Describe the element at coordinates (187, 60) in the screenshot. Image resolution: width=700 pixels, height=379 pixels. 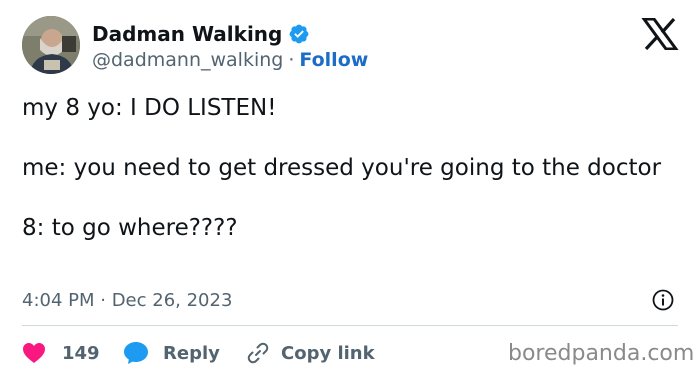
I see `author-handle: @dadmann_walking` at that location.